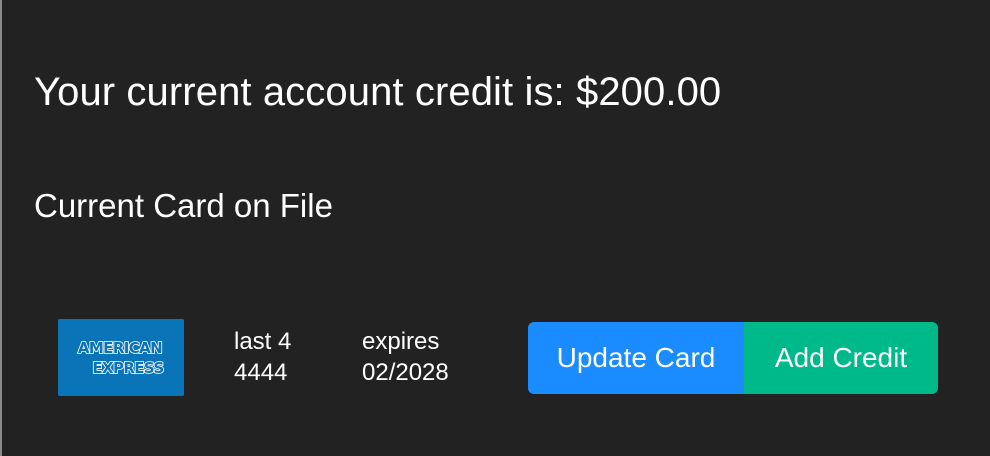 The height and width of the screenshot is (456, 990). What do you see at coordinates (263, 341) in the screenshot?
I see `last4-label: last 4` at bounding box center [263, 341].